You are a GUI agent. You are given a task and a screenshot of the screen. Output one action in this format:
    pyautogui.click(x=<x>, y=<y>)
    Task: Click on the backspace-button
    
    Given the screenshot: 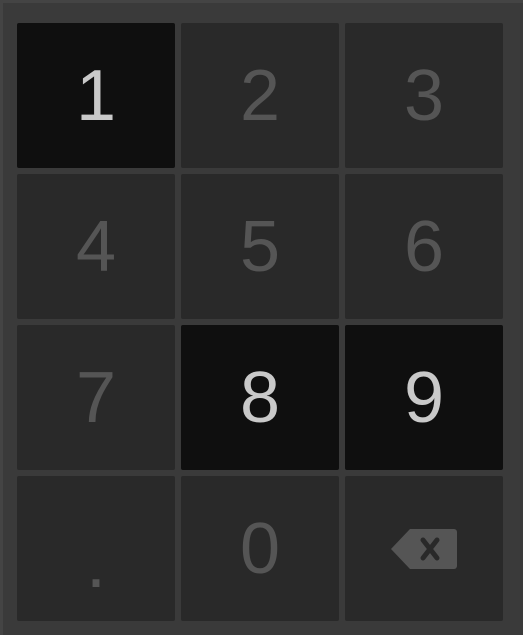 What is the action you would take?
    pyautogui.click(x=424, y=548)
    